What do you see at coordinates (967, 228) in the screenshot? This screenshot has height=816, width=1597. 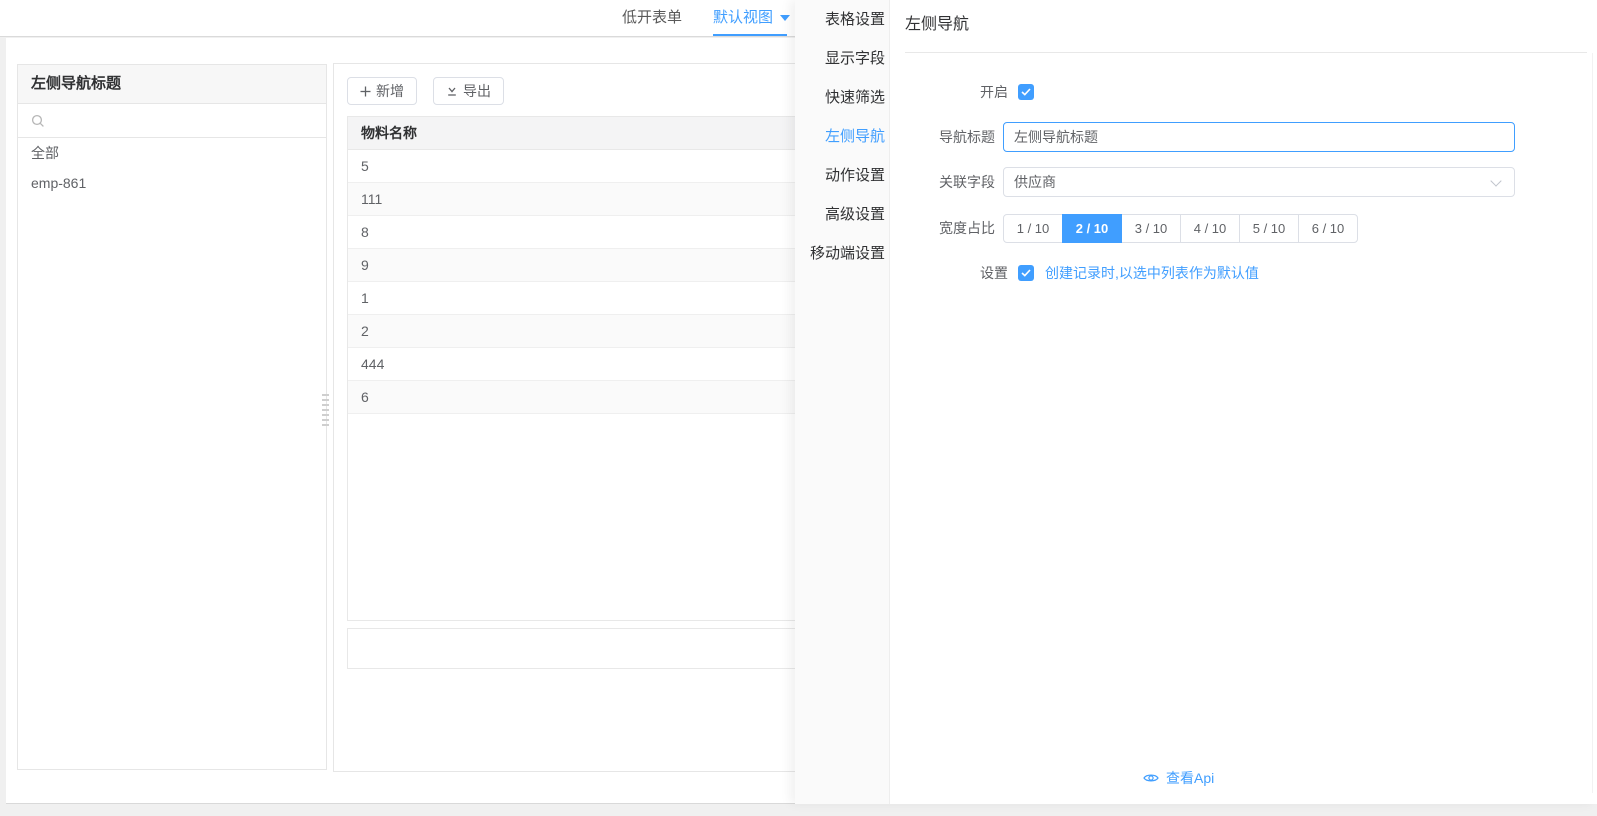 I see `width-ratio-label: 宽度占比` at bounding box center [967, 228].